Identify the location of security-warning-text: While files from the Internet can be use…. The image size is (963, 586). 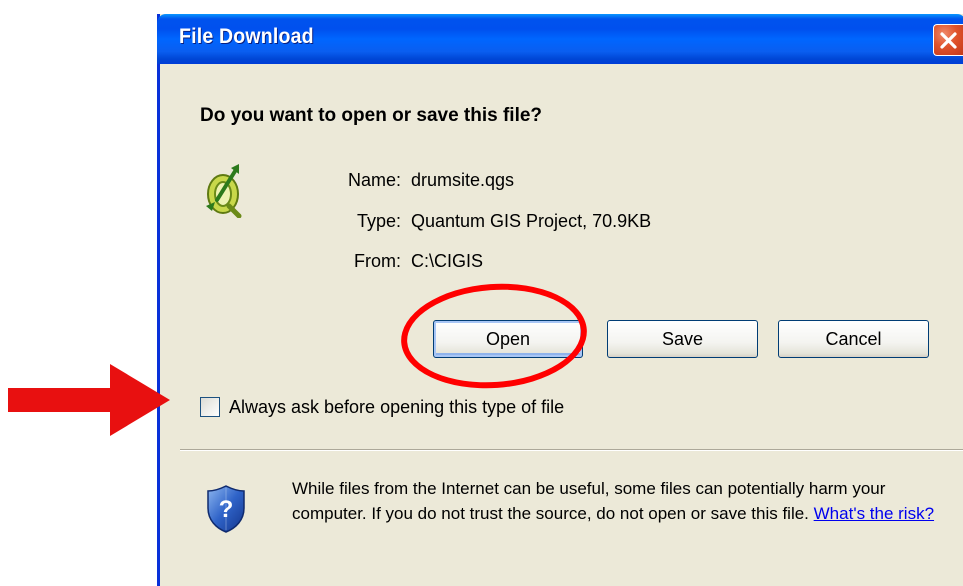
(622, 501).